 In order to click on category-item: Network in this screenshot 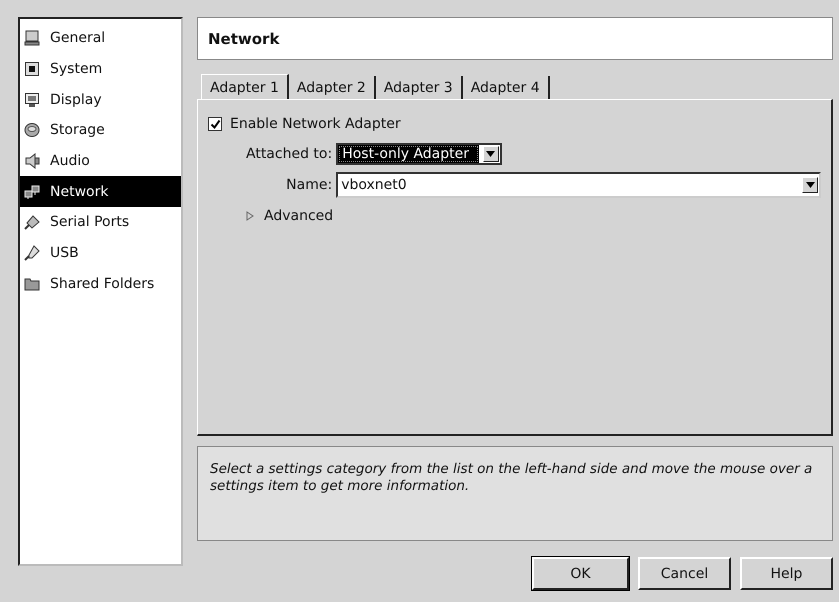, I will do `click(100, 192)`.